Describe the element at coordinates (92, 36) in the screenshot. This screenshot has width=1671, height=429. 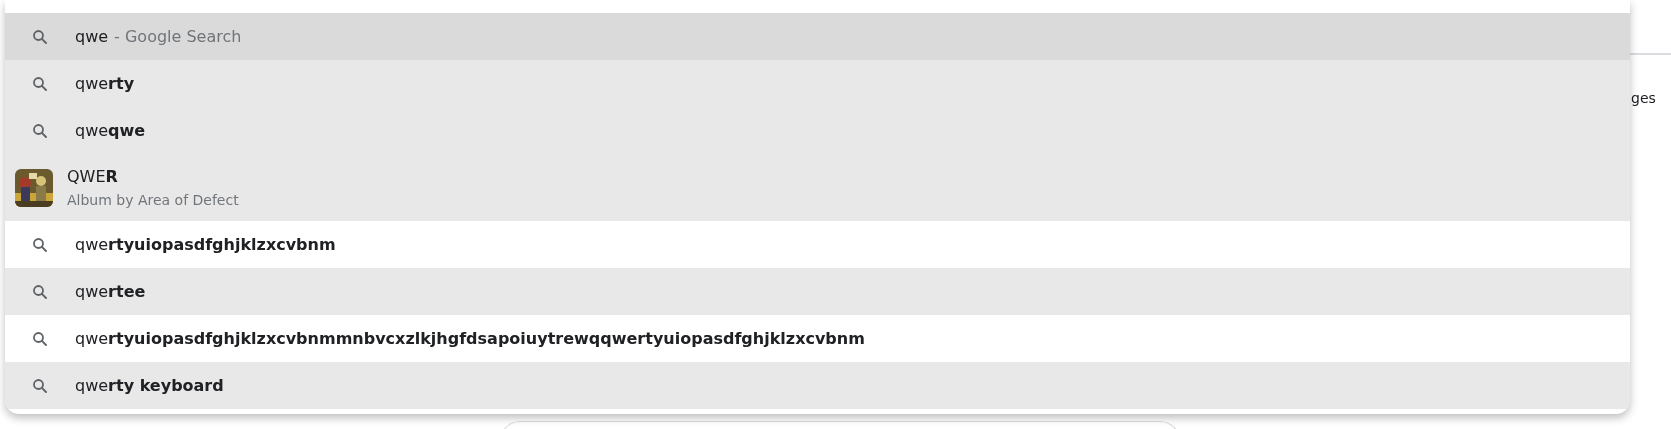
I see `suggestion-text: qwe` at that location.